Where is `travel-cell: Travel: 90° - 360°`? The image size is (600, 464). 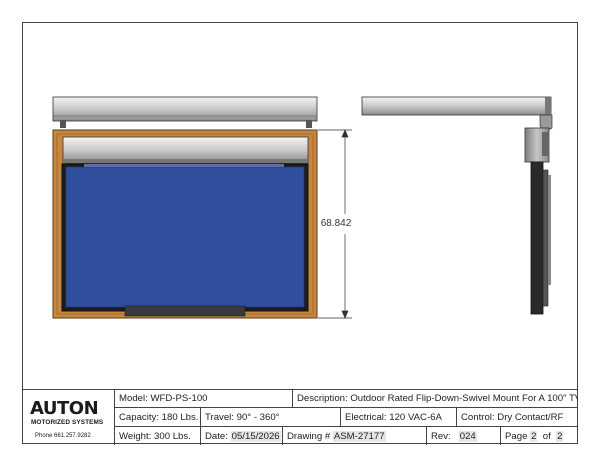
travel-cell: Travel: 90° - 360° is located at coordinates (271, 417).